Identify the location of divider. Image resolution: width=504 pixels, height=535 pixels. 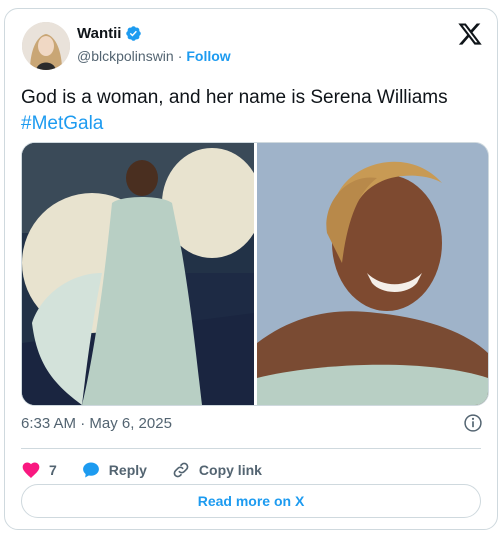
(251, 448).